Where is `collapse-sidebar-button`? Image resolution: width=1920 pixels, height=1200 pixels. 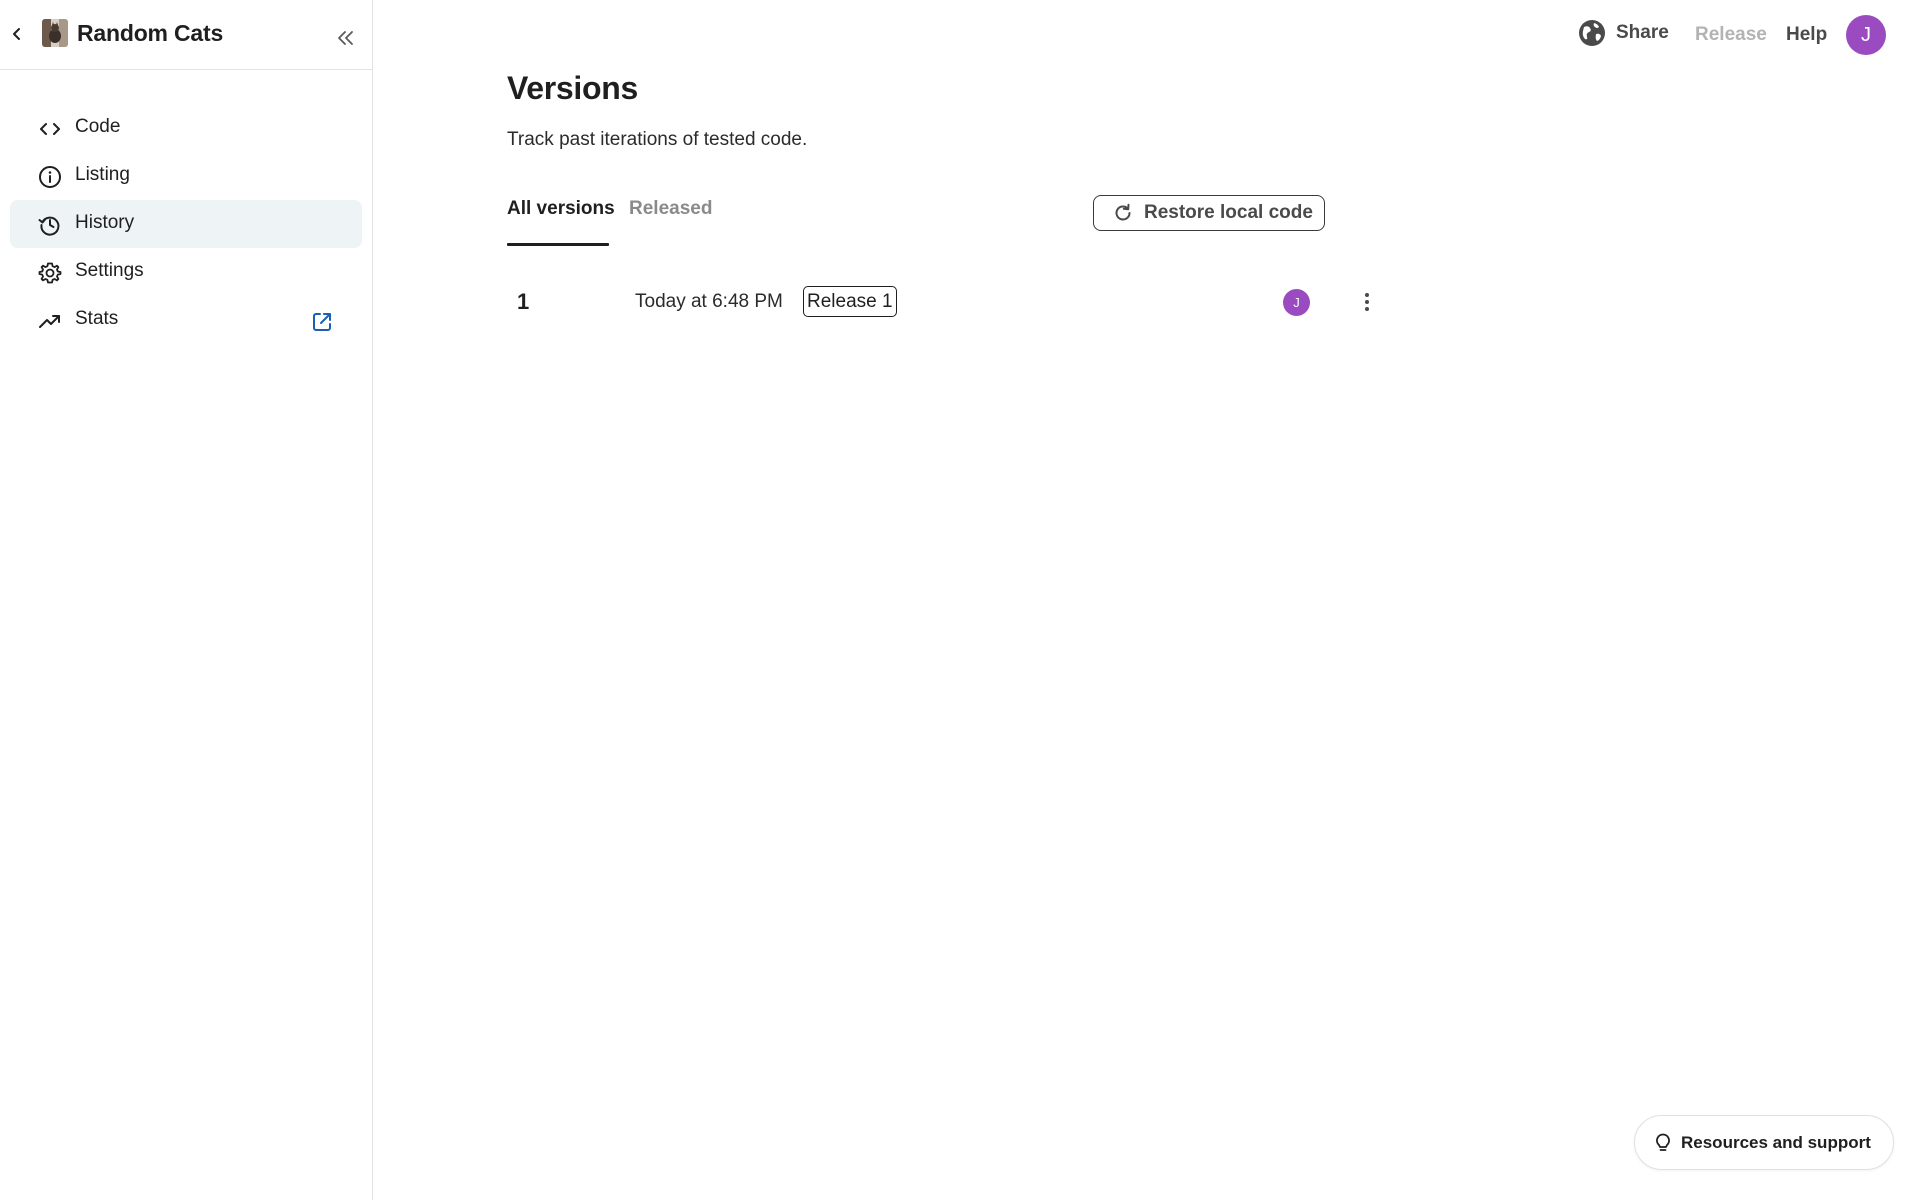
collapse-sidebar-button is located at coordinates (346, 38).